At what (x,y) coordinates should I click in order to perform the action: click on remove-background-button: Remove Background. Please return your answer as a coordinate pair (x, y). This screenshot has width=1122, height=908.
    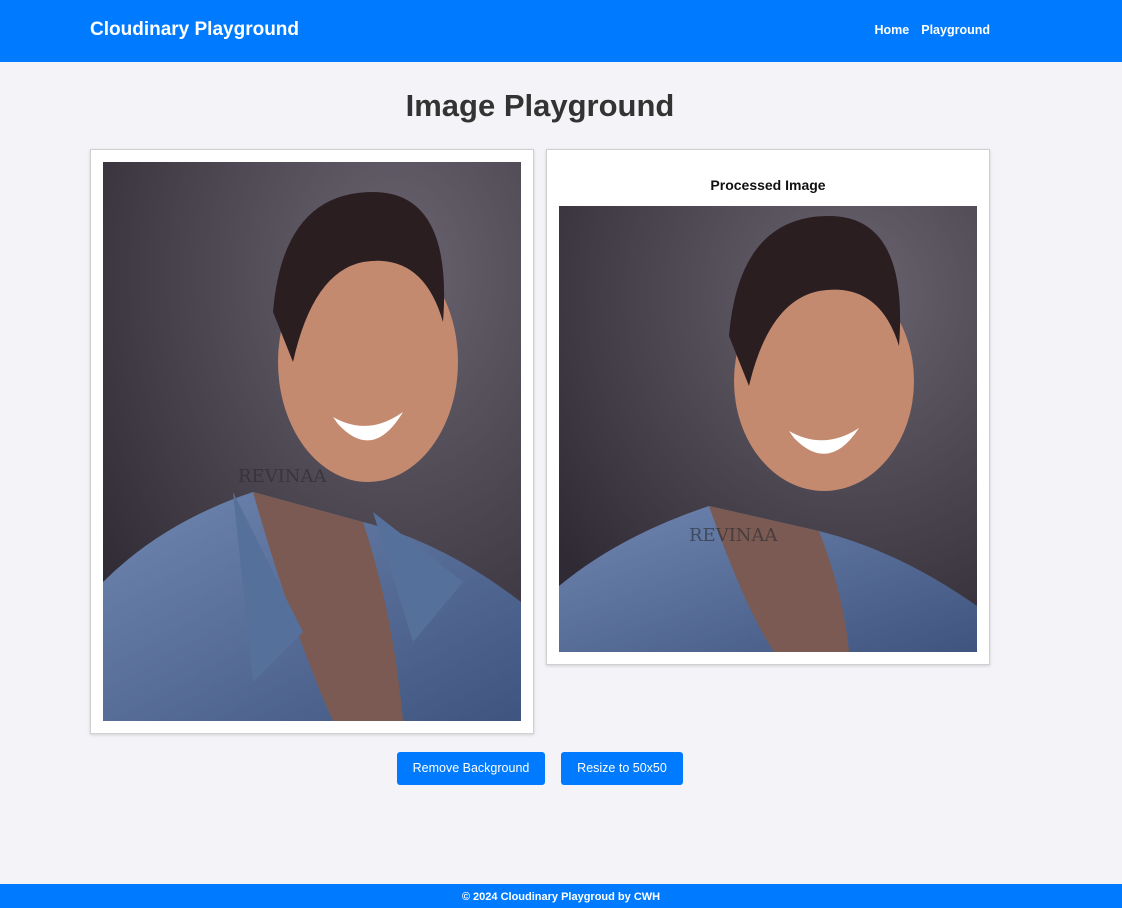
    Looking at the image, I should click on (471, 768).